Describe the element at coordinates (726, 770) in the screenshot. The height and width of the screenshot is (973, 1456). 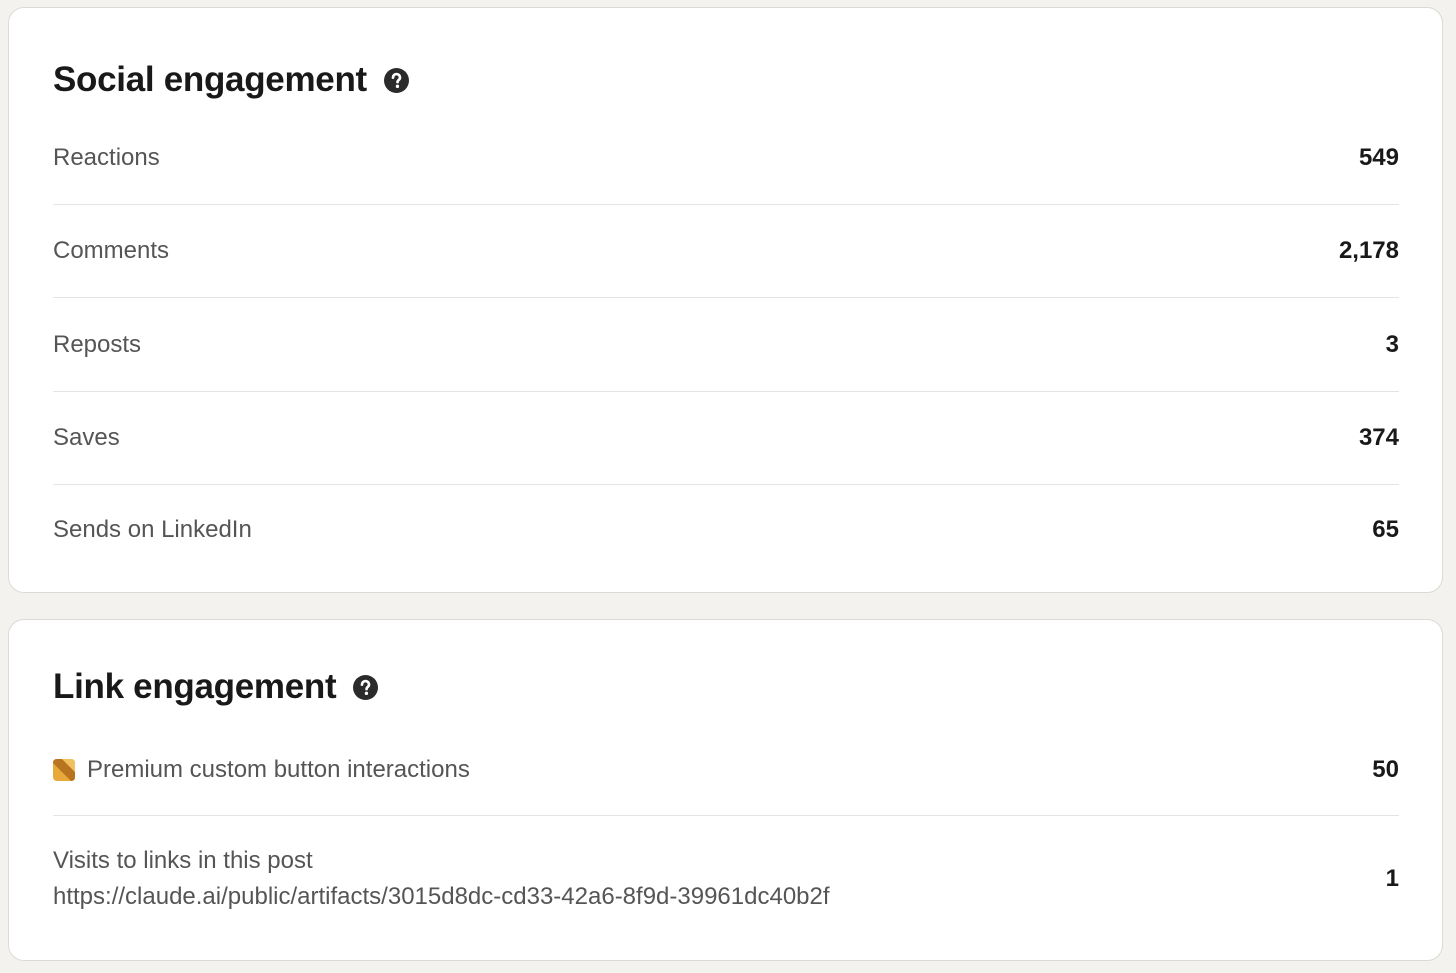
I see `metric-row-premium-interactions: Premium custom button interactions 50` at that location.